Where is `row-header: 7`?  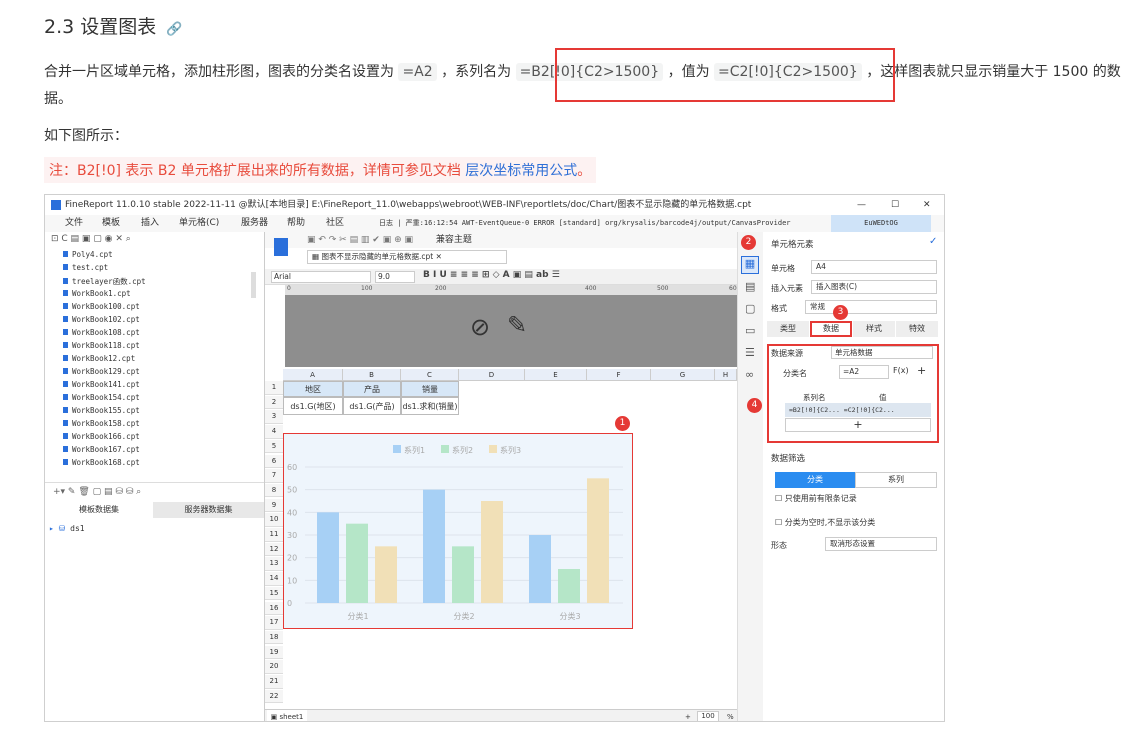 row-header: 7 is located at coordinates (274, 476).